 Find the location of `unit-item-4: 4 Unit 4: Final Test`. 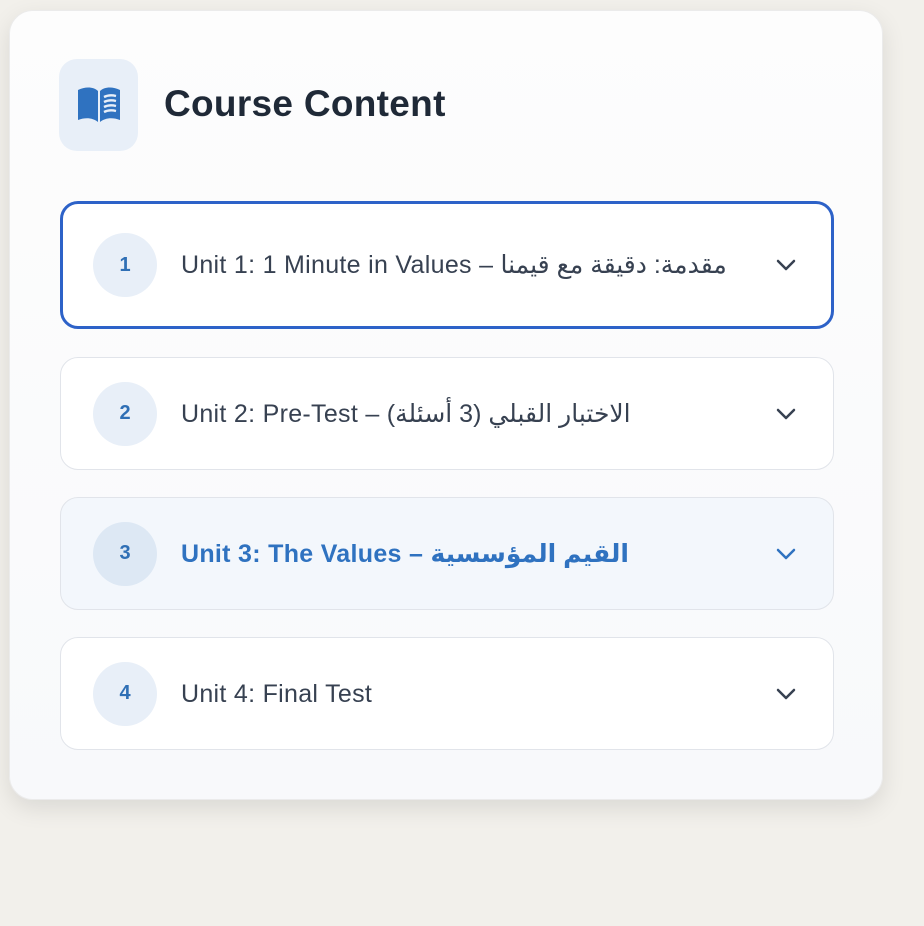

unit-item-4: 4 Unit 4: Final Test is located at coordinates (447, 693).